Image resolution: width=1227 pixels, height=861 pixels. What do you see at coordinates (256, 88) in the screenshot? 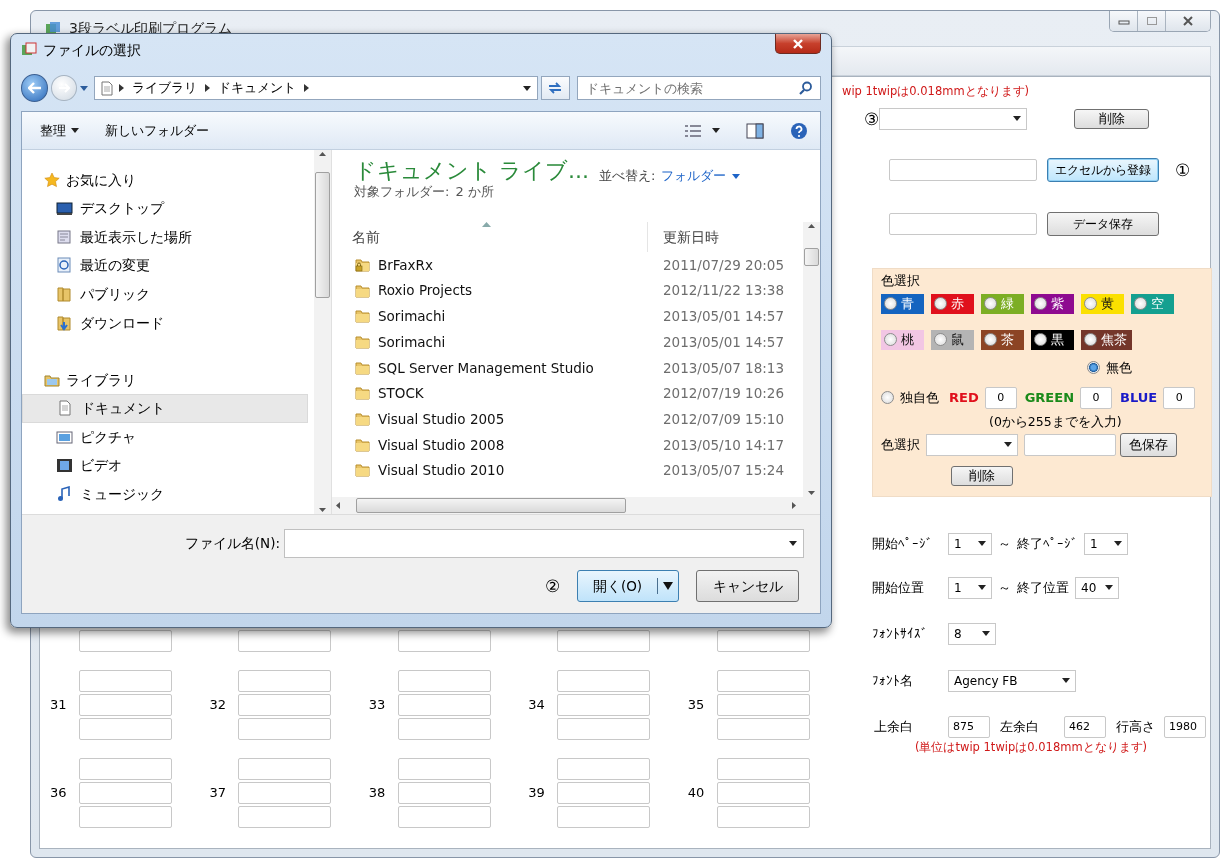
I see `breadcrumb-item: ドキュメント` at bounding box center [256, 88].